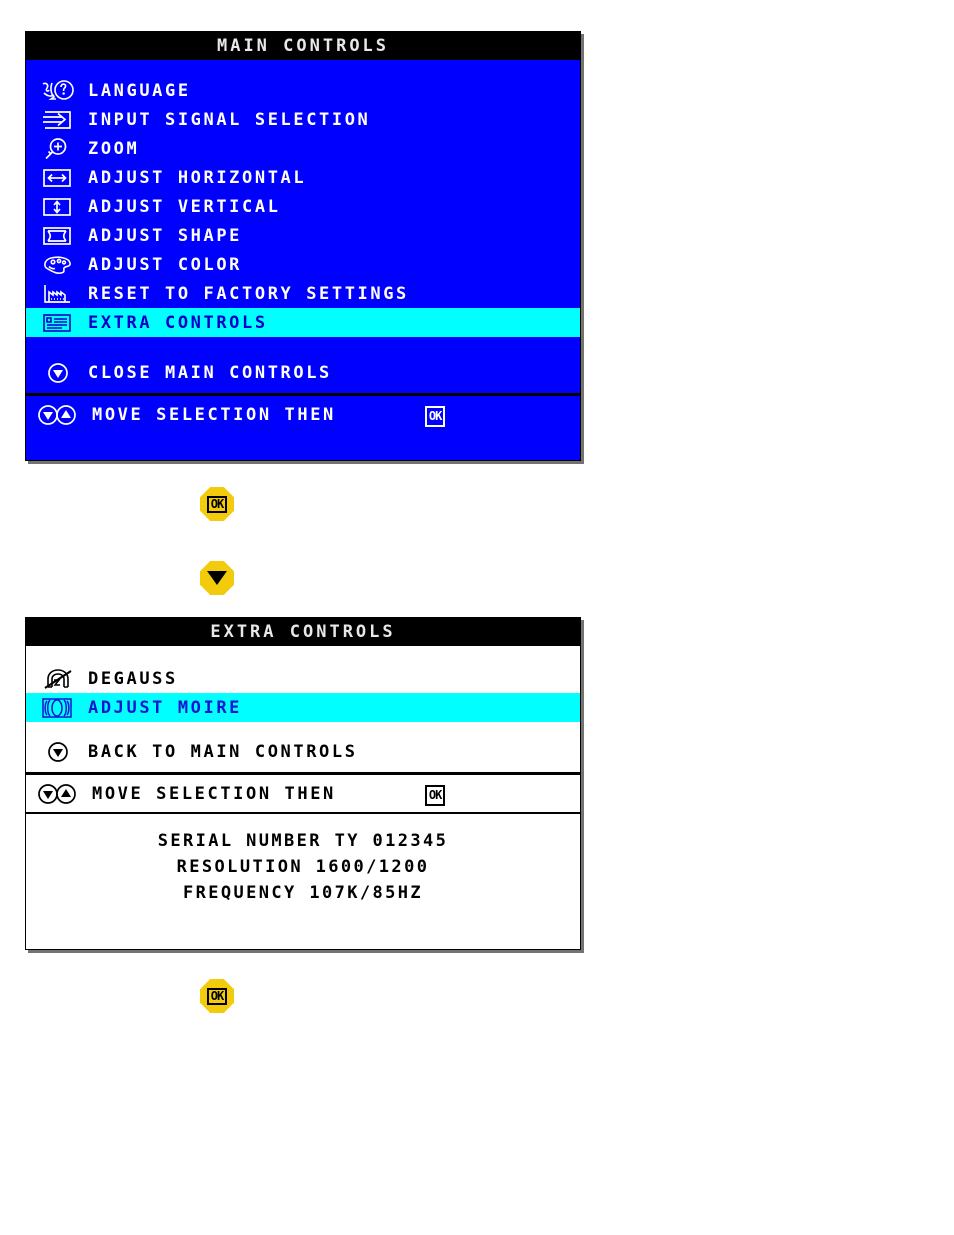 The image size is (954, 1235). Describe the element at coordinates (303, 148) in the screenshot. I see `menu-item-zoom: ZOOM` at that location.